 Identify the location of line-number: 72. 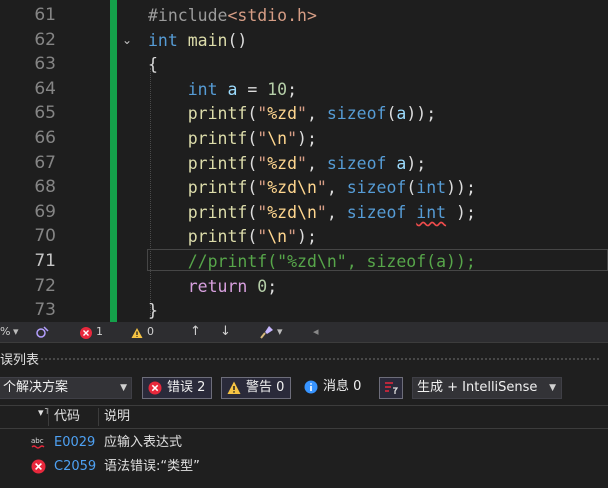
(45, 285).